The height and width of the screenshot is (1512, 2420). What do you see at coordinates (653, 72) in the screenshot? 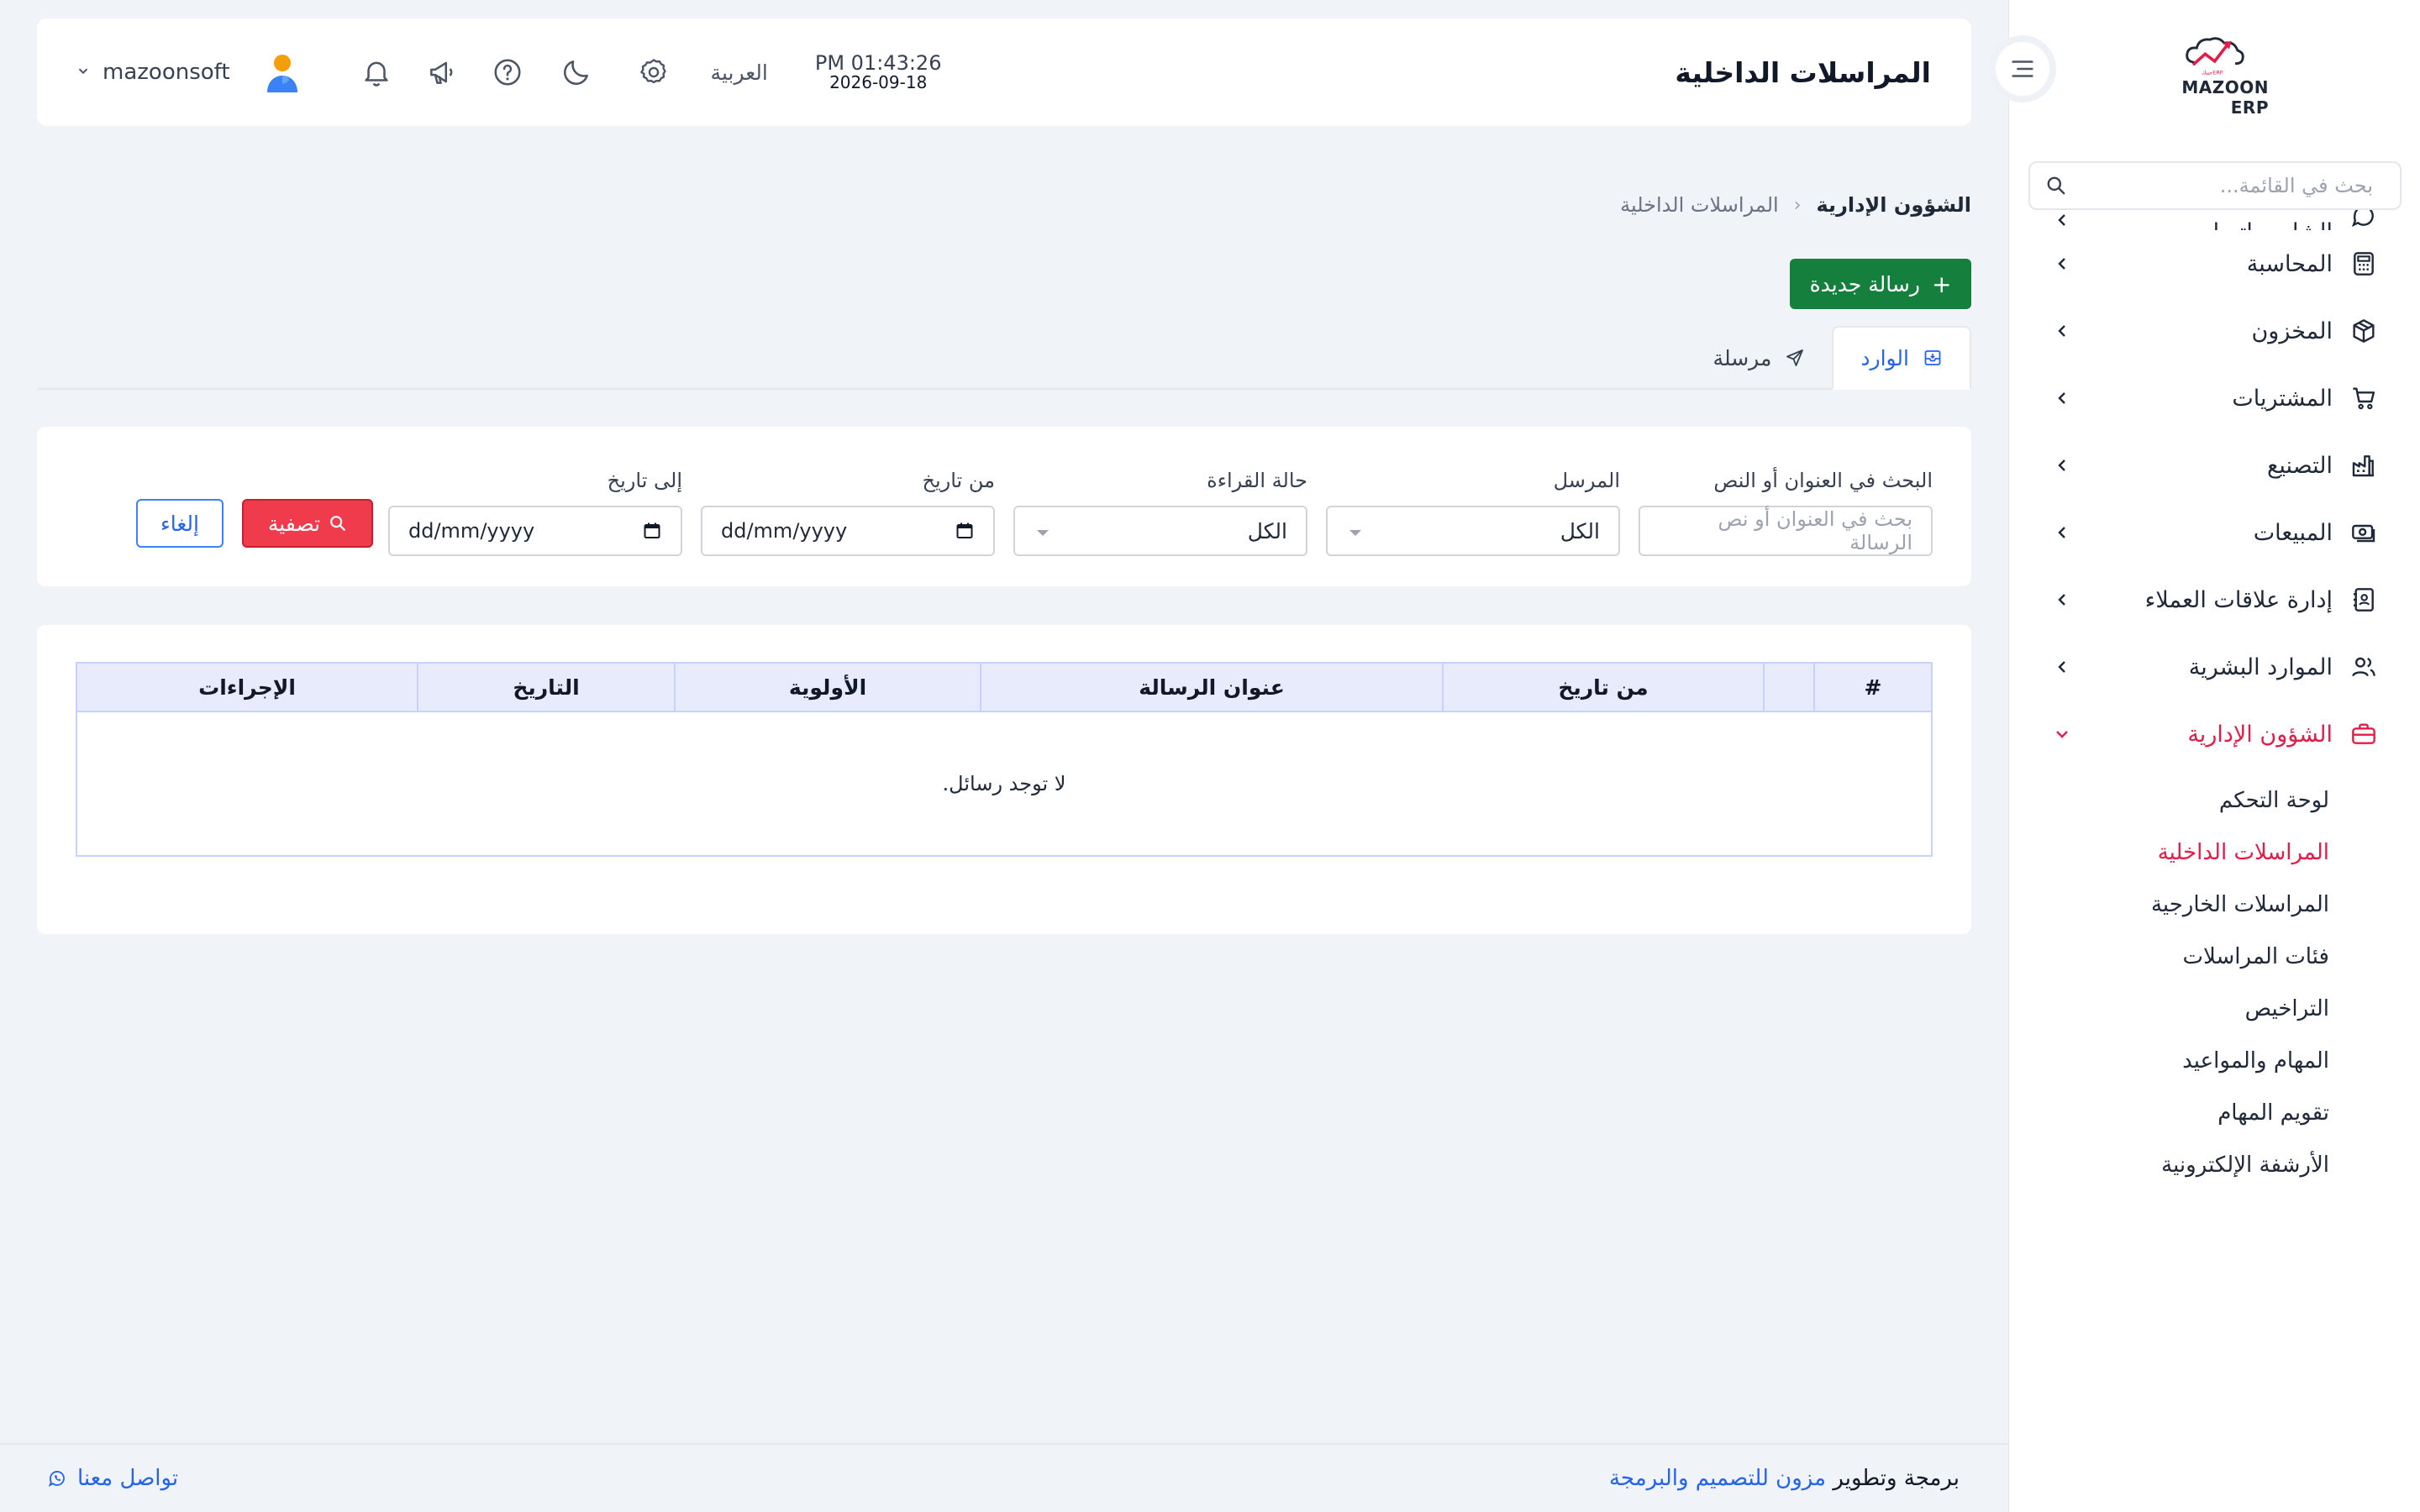
I see `gear-icon` at bounding box center [653, 72].